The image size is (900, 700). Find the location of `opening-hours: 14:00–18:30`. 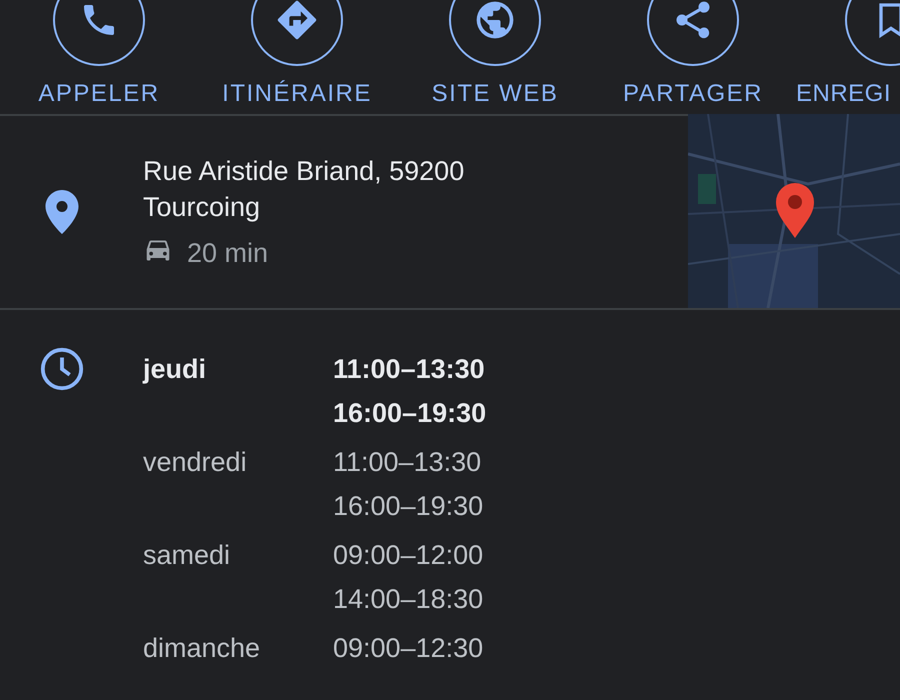

opening-hours: 14:00–18:30 is located at coordinates (408, 599).